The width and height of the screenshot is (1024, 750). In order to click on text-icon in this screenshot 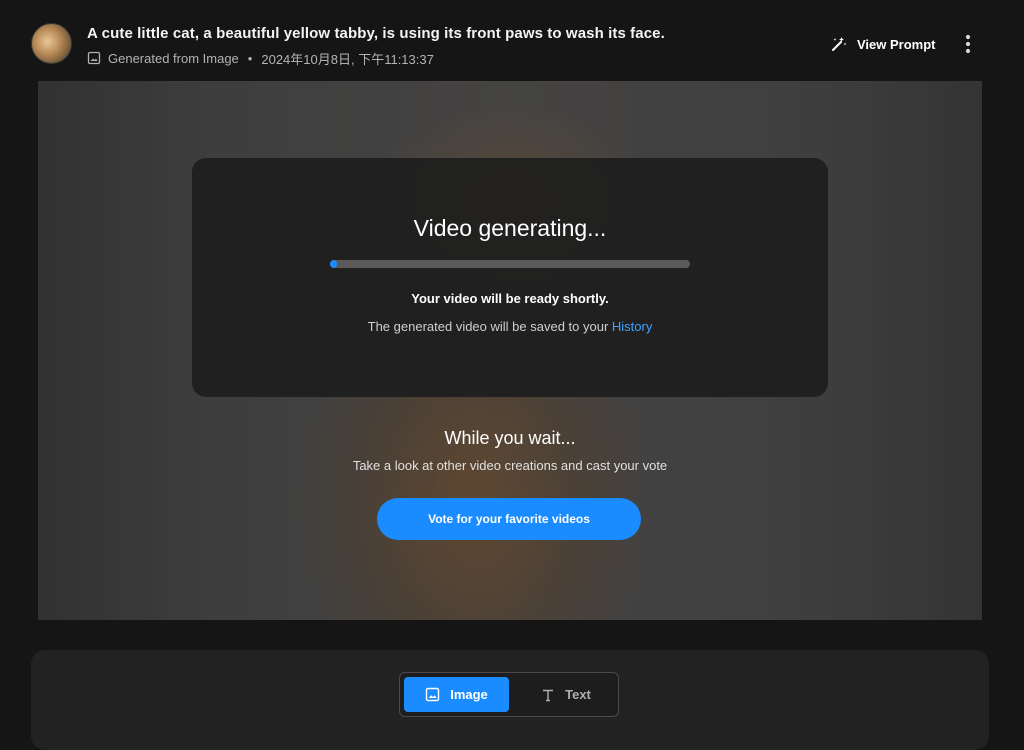, I will do `click(548, 695)`.